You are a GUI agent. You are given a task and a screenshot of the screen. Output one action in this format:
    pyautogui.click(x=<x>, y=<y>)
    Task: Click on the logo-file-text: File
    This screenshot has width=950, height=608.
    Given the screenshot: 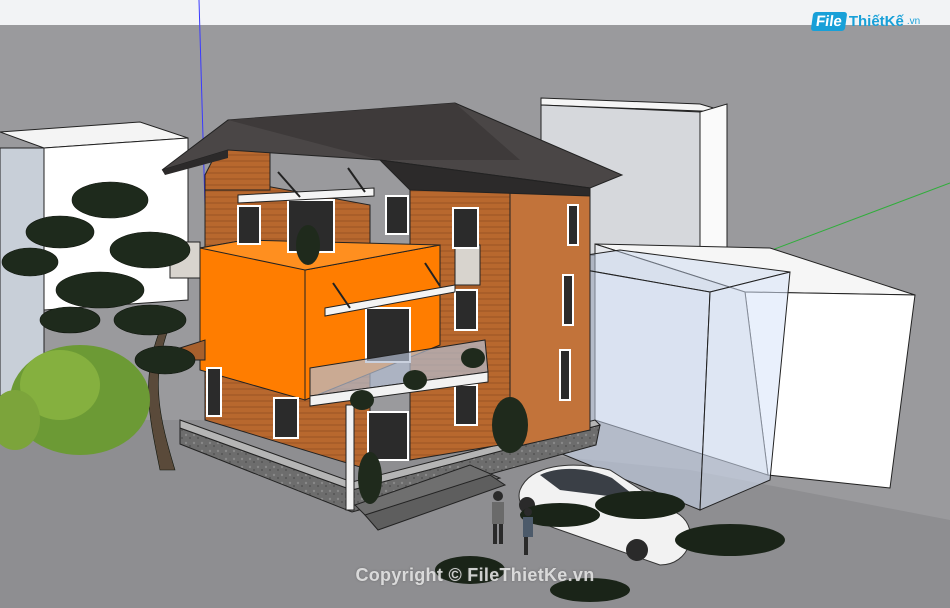 What is the action you would take?
    pyautogui.click(x=829, y=21)
    